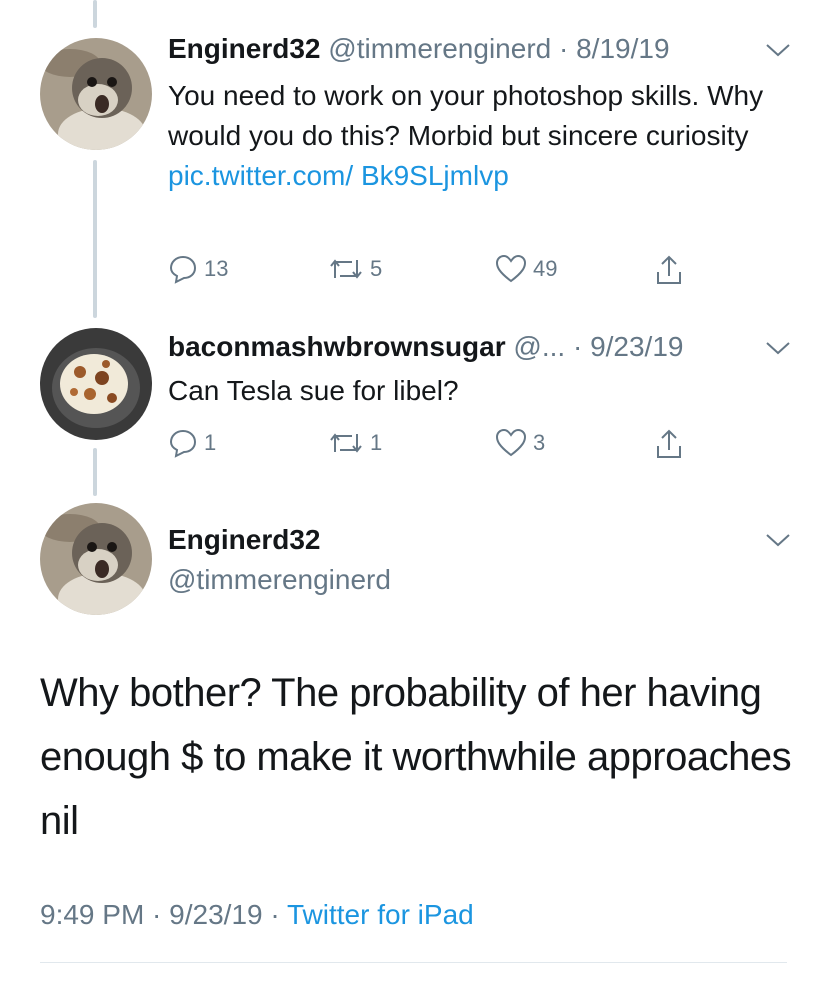 The width and height of the screenshot is (827, 982). What do you see at coordinates (448, 445) in the screenshot?
I see `tweet-actions: 1 1 3` at bounding box center [448, 445].